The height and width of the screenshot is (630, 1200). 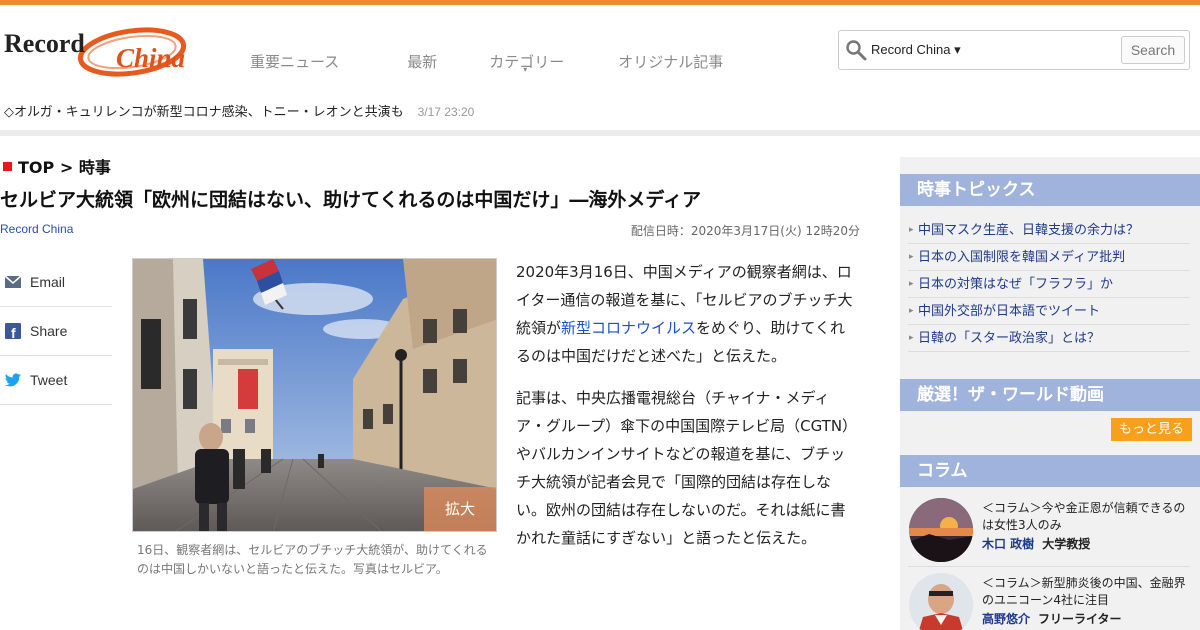 I want to click on share-twitter-label: Tweet, so click(x=49, y=380).